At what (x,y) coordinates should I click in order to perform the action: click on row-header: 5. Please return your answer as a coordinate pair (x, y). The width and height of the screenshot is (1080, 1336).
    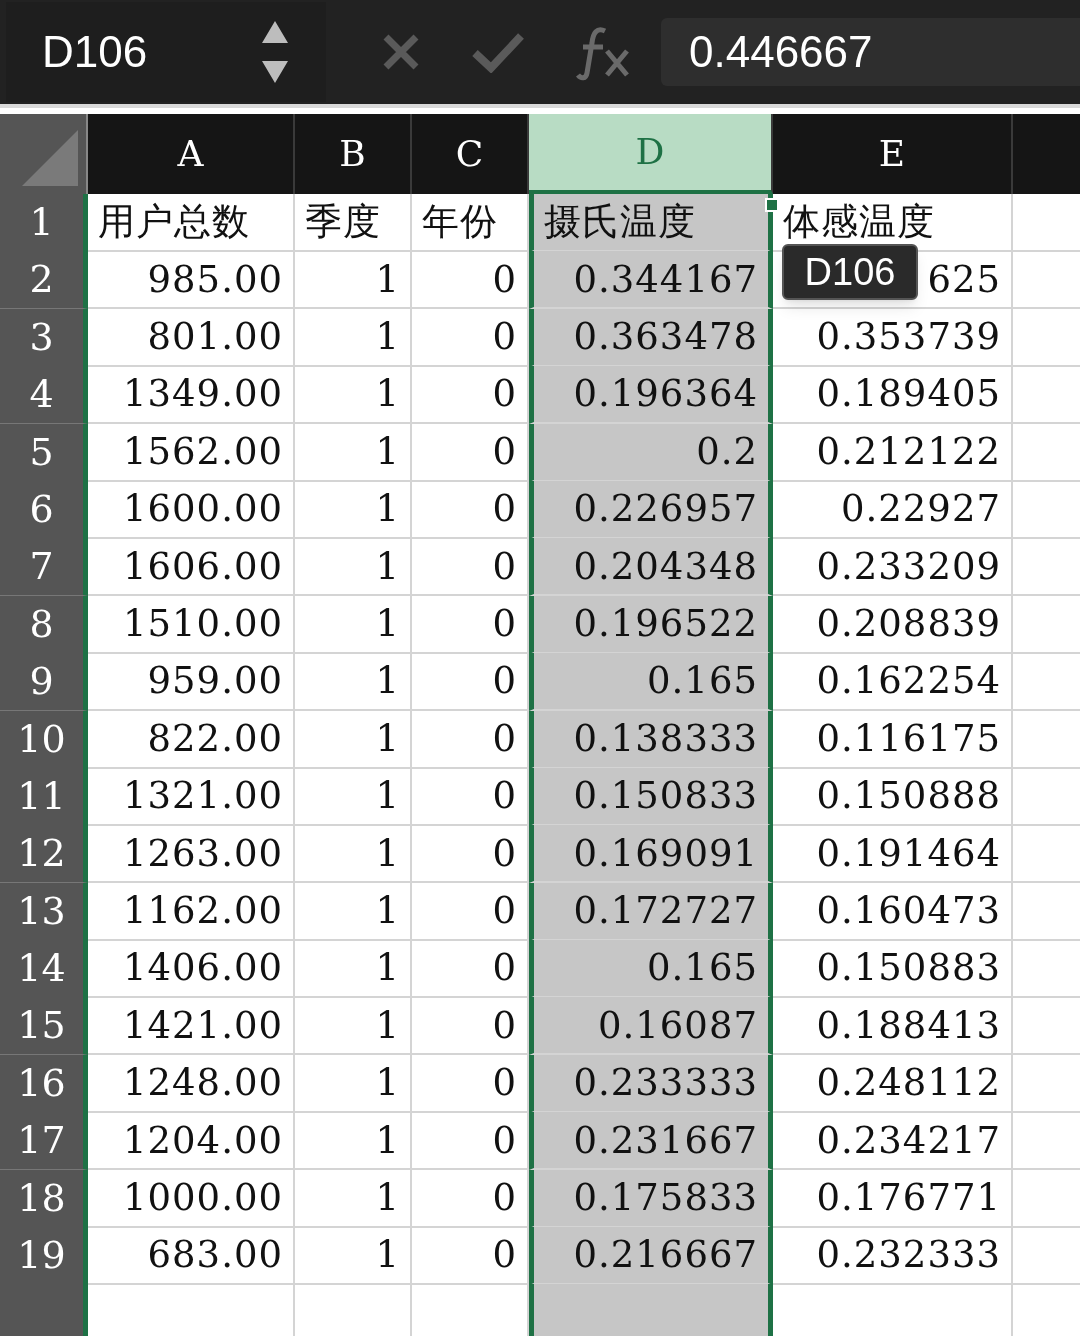
    Looking at the image, I should click on (44, 452).